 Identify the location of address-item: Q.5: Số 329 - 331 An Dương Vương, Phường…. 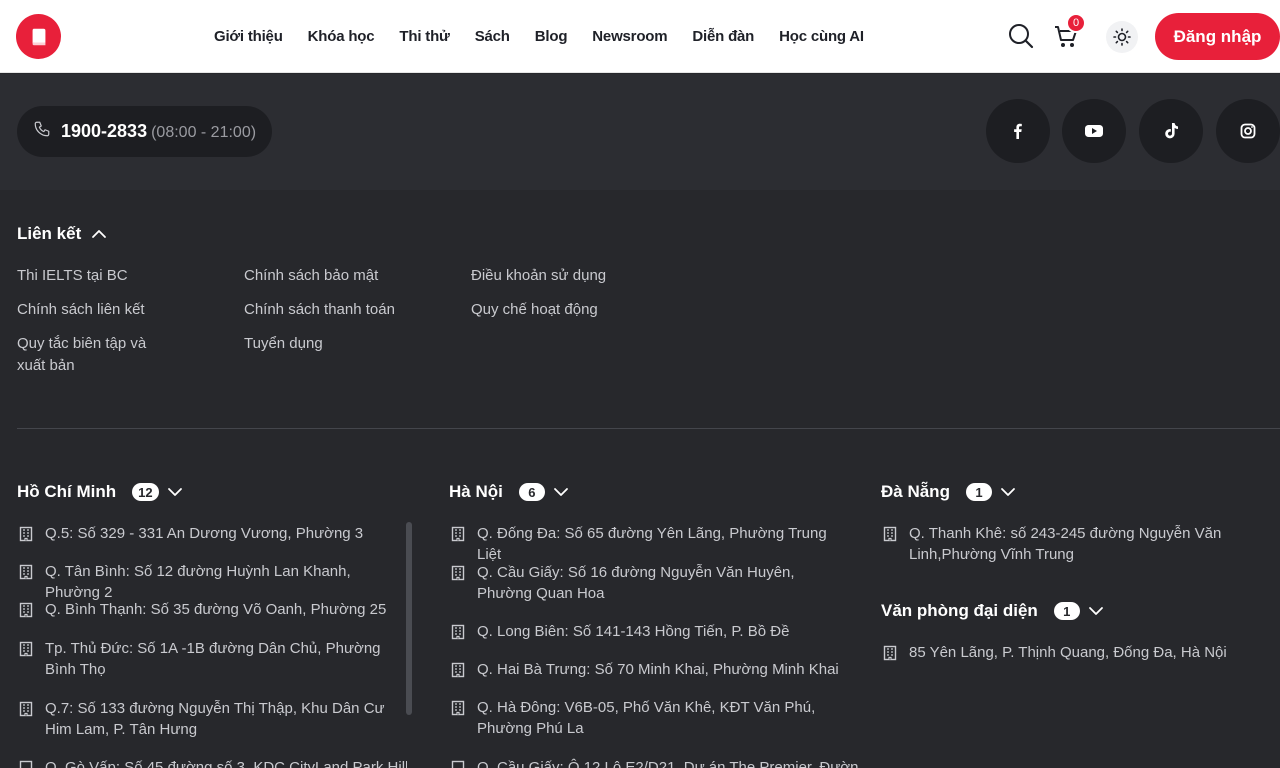
(212, 533).